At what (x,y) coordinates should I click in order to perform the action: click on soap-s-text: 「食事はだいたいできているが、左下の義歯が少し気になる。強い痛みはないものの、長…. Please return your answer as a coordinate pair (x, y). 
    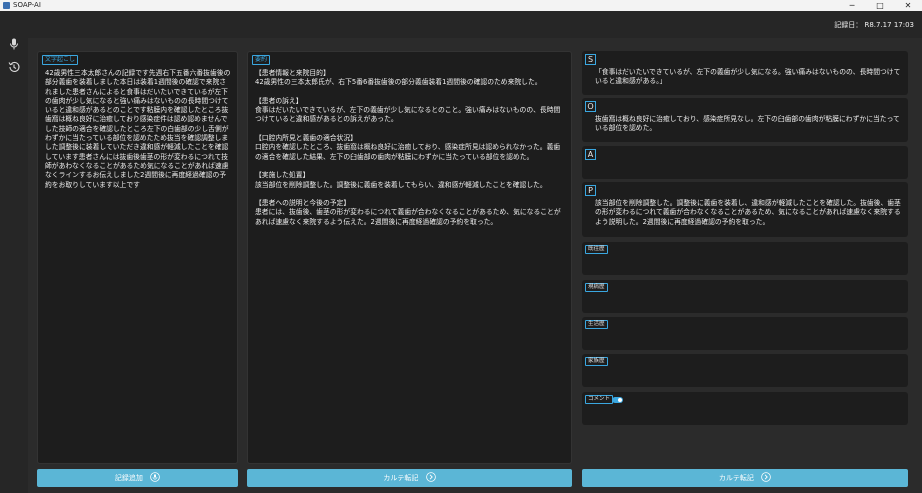
    Looking at the image, I should click on (748, 77).